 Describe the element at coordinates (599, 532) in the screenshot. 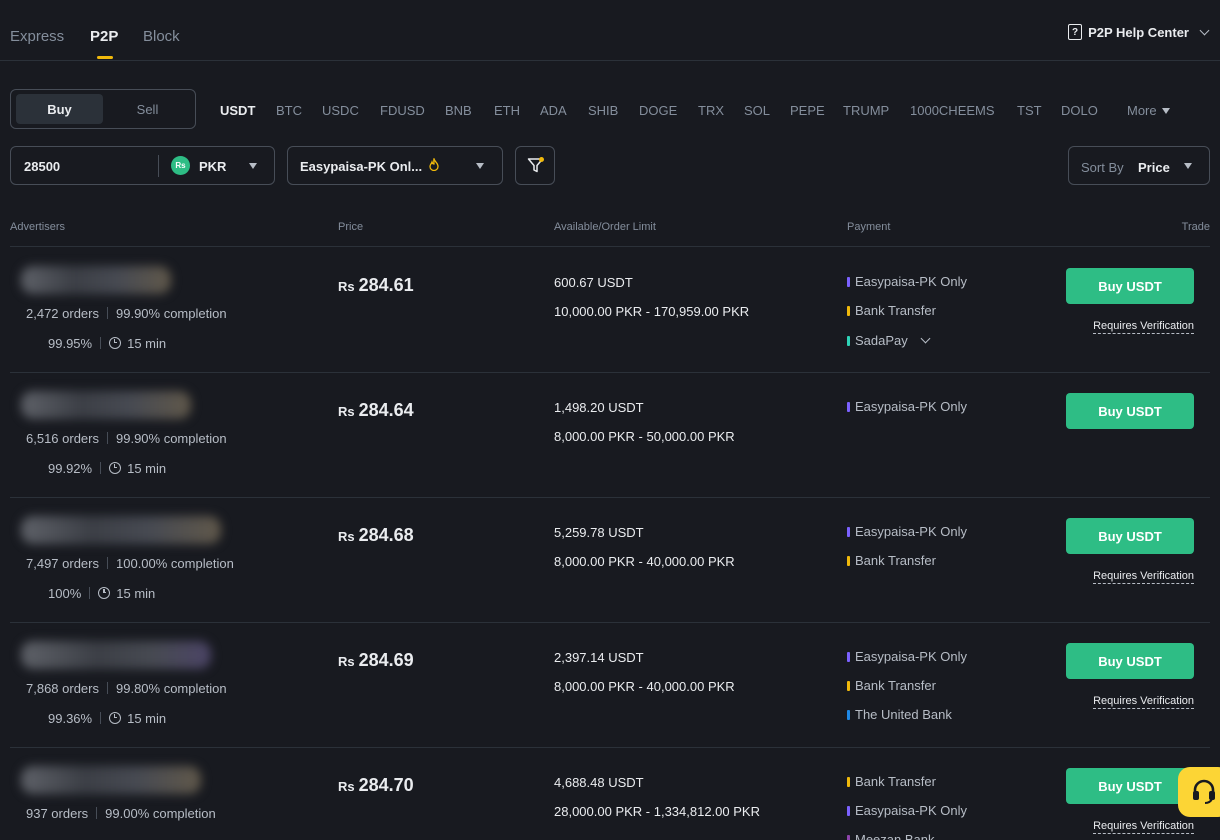

I see `available-amount: 5,259.78 USDT` at that location.